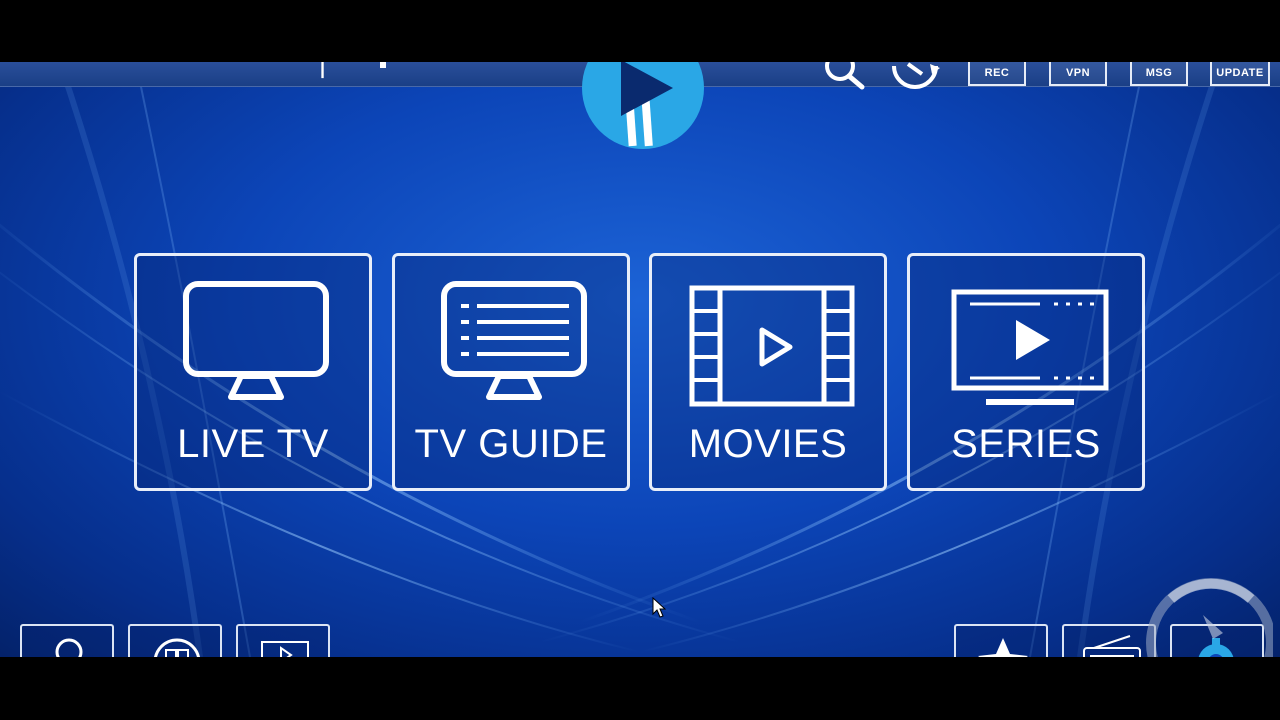 The height and width of the screenshot is (720, 1280). I want to click on multiscreen-button, so click(175, 640).